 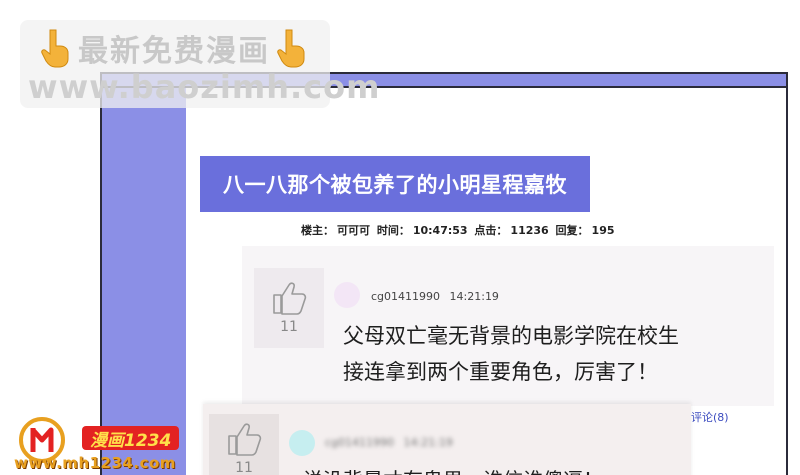 What do you see at coordinates (353, 230) in the screenshot?
I see `meta-author: 可可可` at bounding box center [353, 230].